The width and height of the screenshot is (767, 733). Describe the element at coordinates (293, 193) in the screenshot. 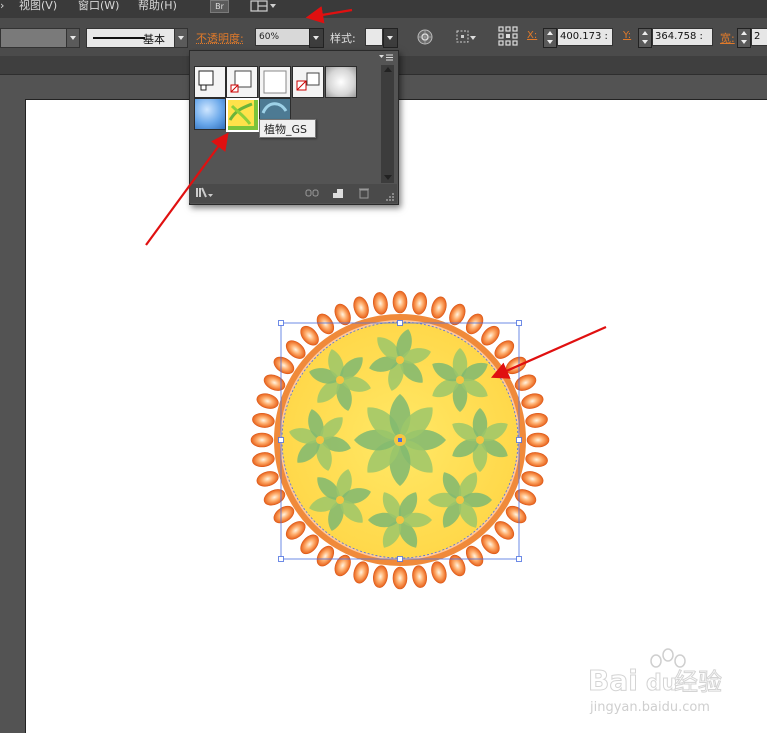

I see `panel-footer` at that location.